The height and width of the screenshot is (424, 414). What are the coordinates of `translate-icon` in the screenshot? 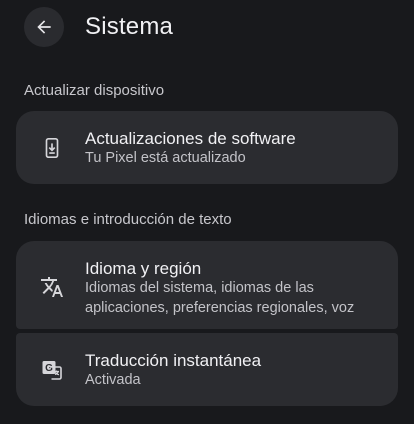 It's located at (52, 287).